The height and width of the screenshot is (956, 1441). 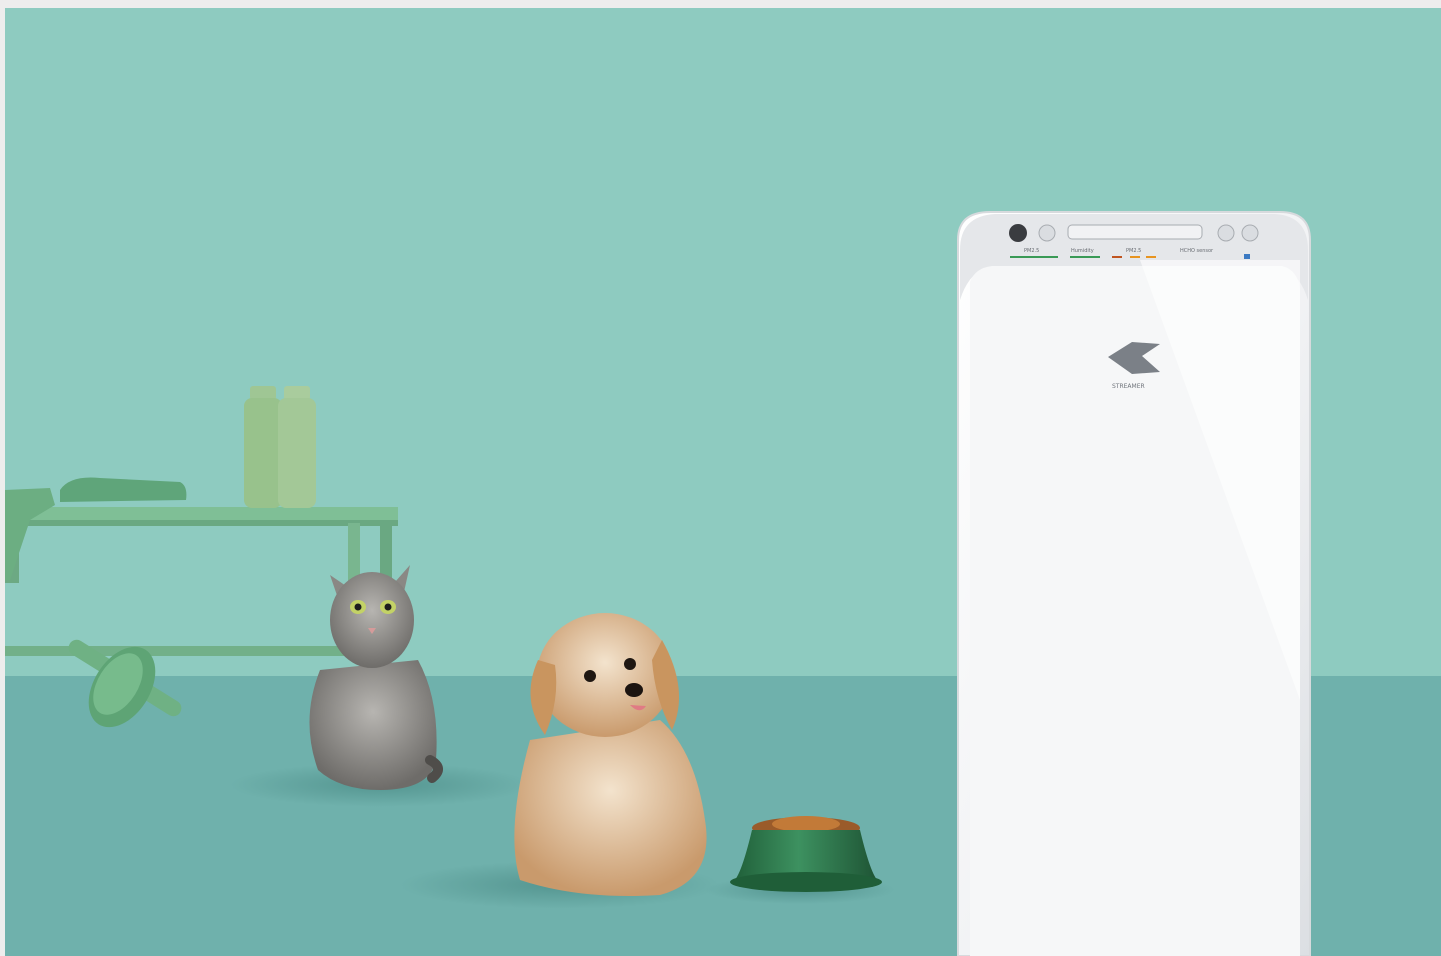 I want to click on mode-button-icon, so click(x=1047, y=233).